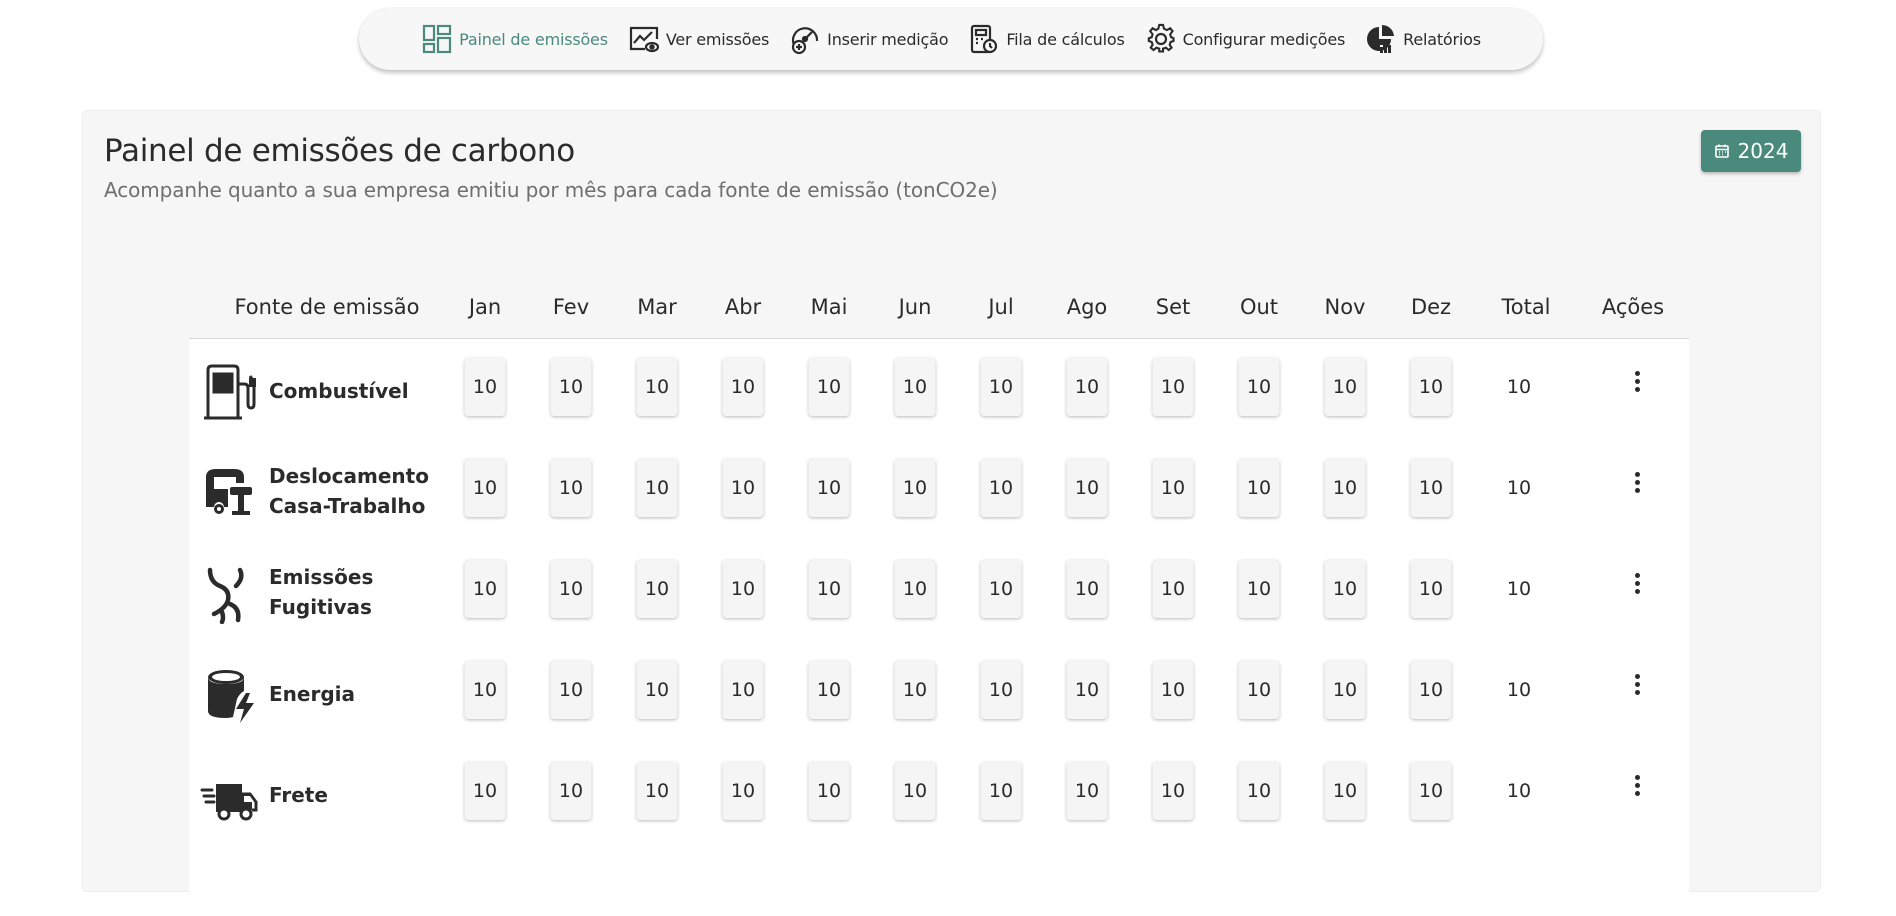 This screenshot has height=916, width=1896. What do you see at coordinates (571, 307) in the screenshot?
I see `column-header-fev: Fev` at bounding box center [571, 307].